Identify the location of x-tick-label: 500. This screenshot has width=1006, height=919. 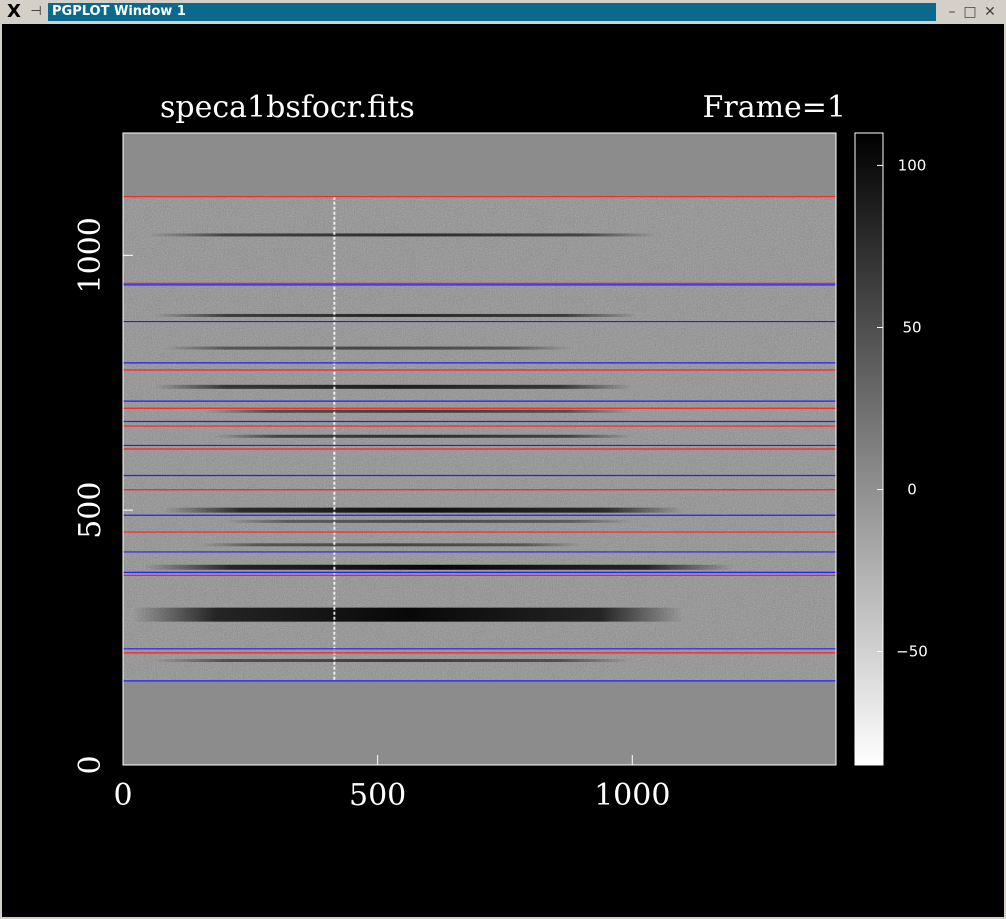
(377, 795).